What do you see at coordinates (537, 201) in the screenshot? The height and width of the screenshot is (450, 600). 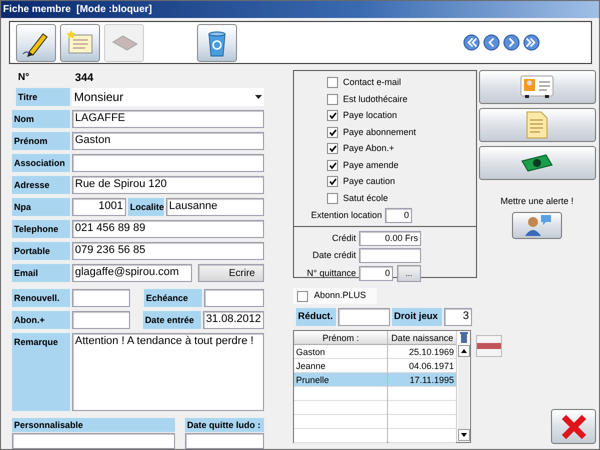 I see `alert-label: Mettre une alerte !` at bounding box center [537, 201].